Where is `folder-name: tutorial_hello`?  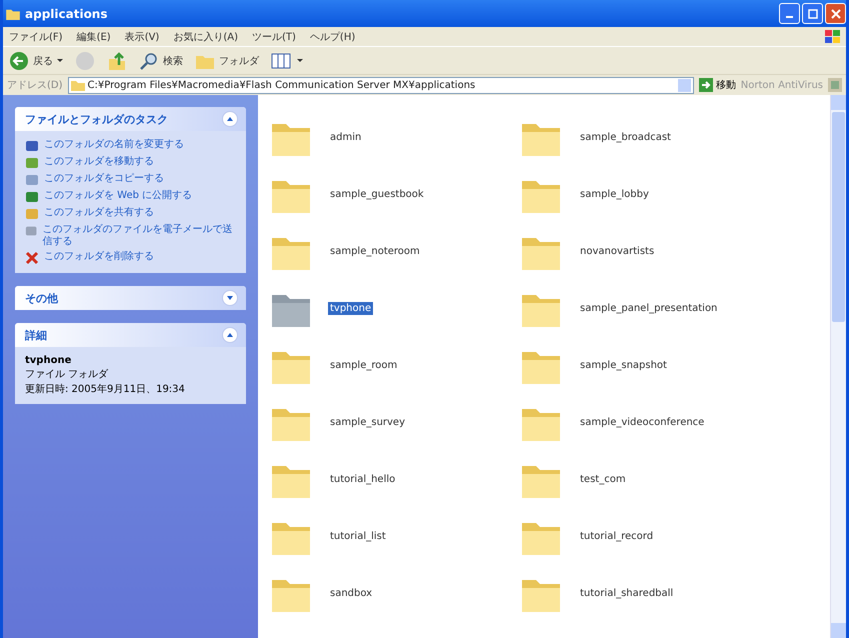 folder-name: tutorial_hello is located at coordinates (363, 479).